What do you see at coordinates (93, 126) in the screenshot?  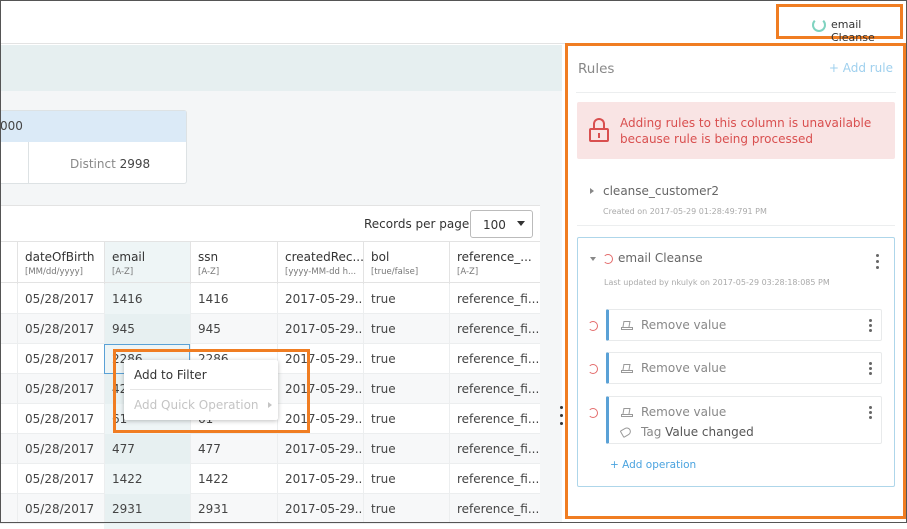 I see `stats-count-row: 000` at bounding box center [93, 126].